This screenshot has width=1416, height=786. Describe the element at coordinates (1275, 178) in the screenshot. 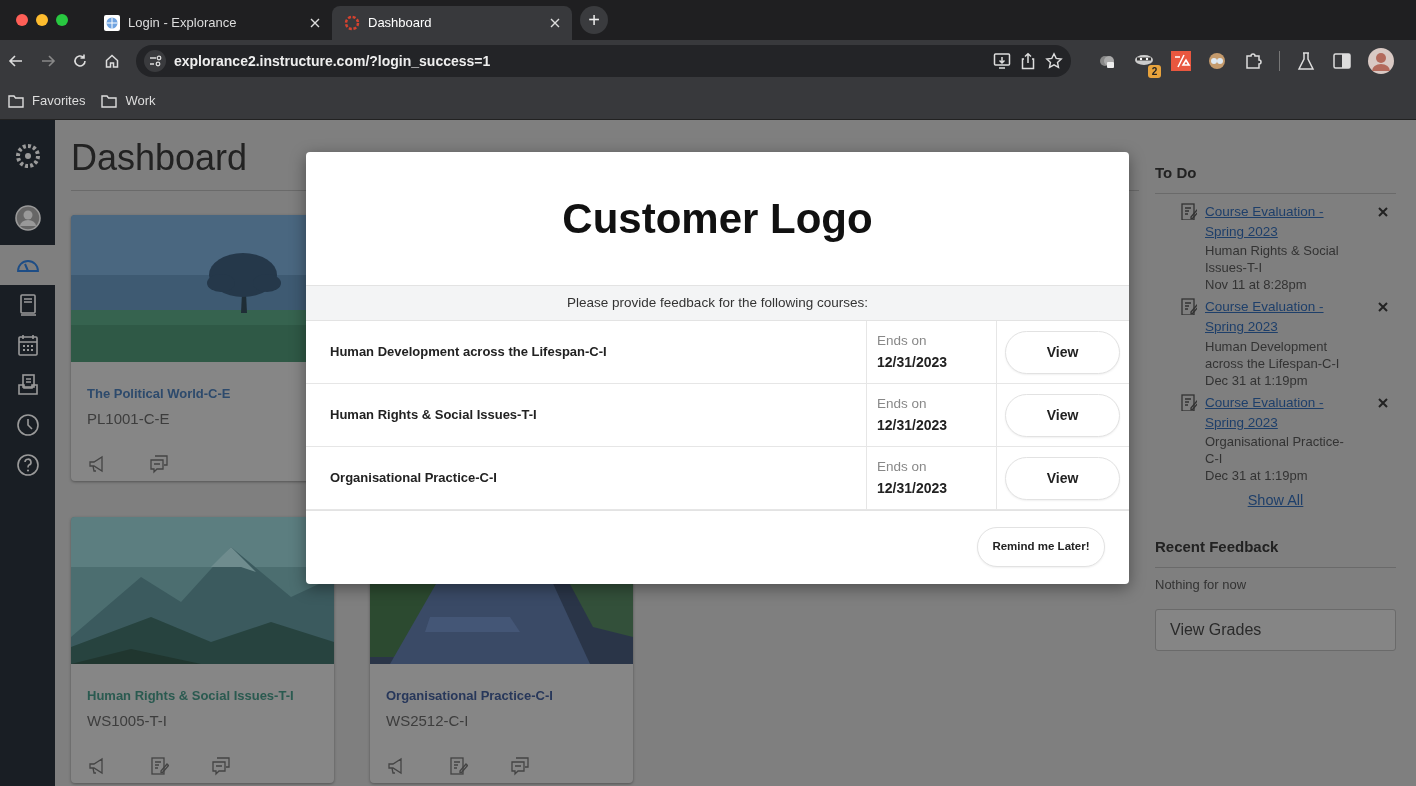

I see `section-heading: To Do` at that location.